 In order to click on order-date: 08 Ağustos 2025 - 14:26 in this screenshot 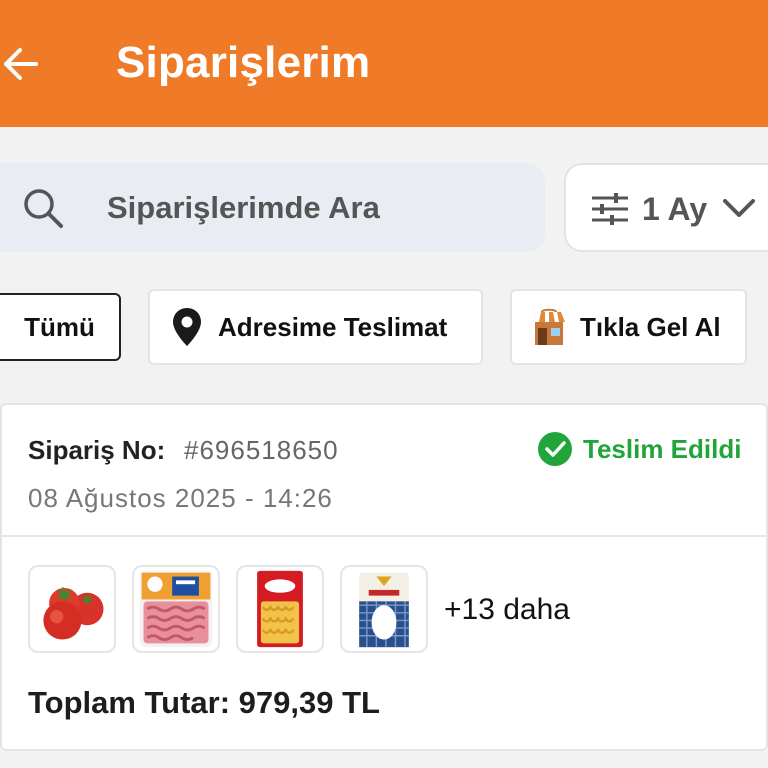, I will do `click(180, 498)`.